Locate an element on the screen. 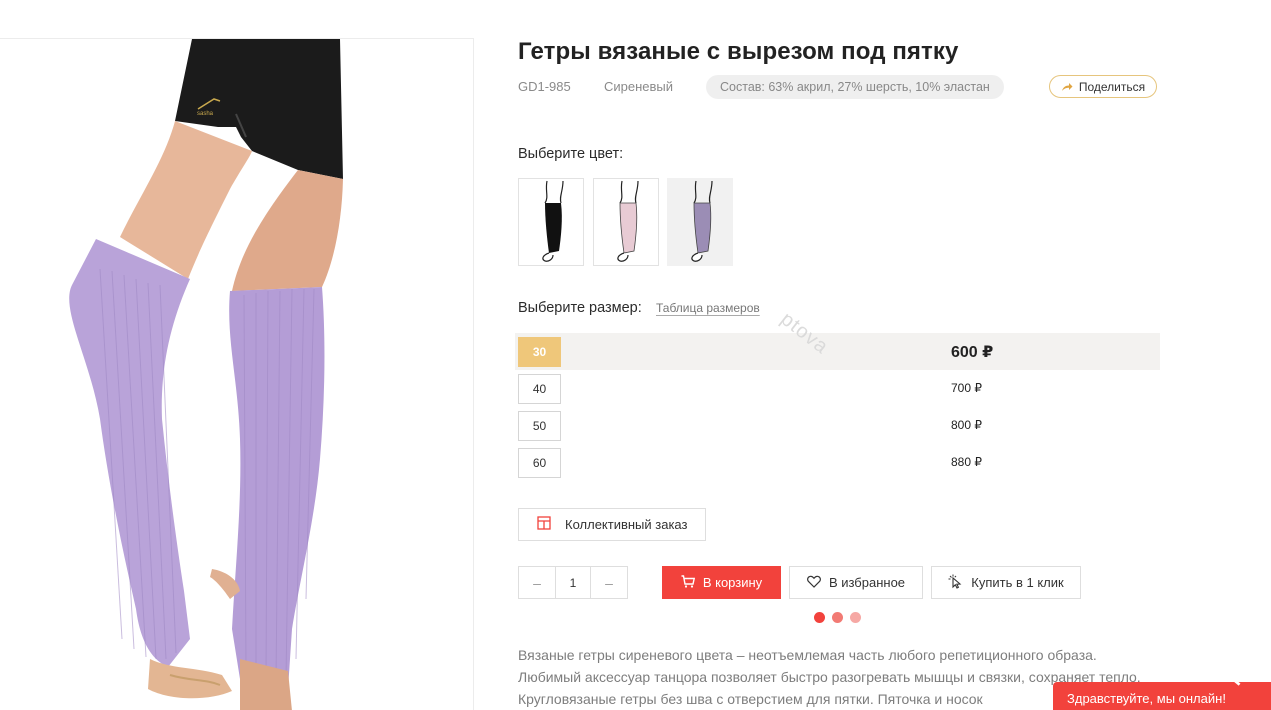 This screenshot has width=1271, height=710. share-button: Поделиться is located at coordinates (1103, 86).